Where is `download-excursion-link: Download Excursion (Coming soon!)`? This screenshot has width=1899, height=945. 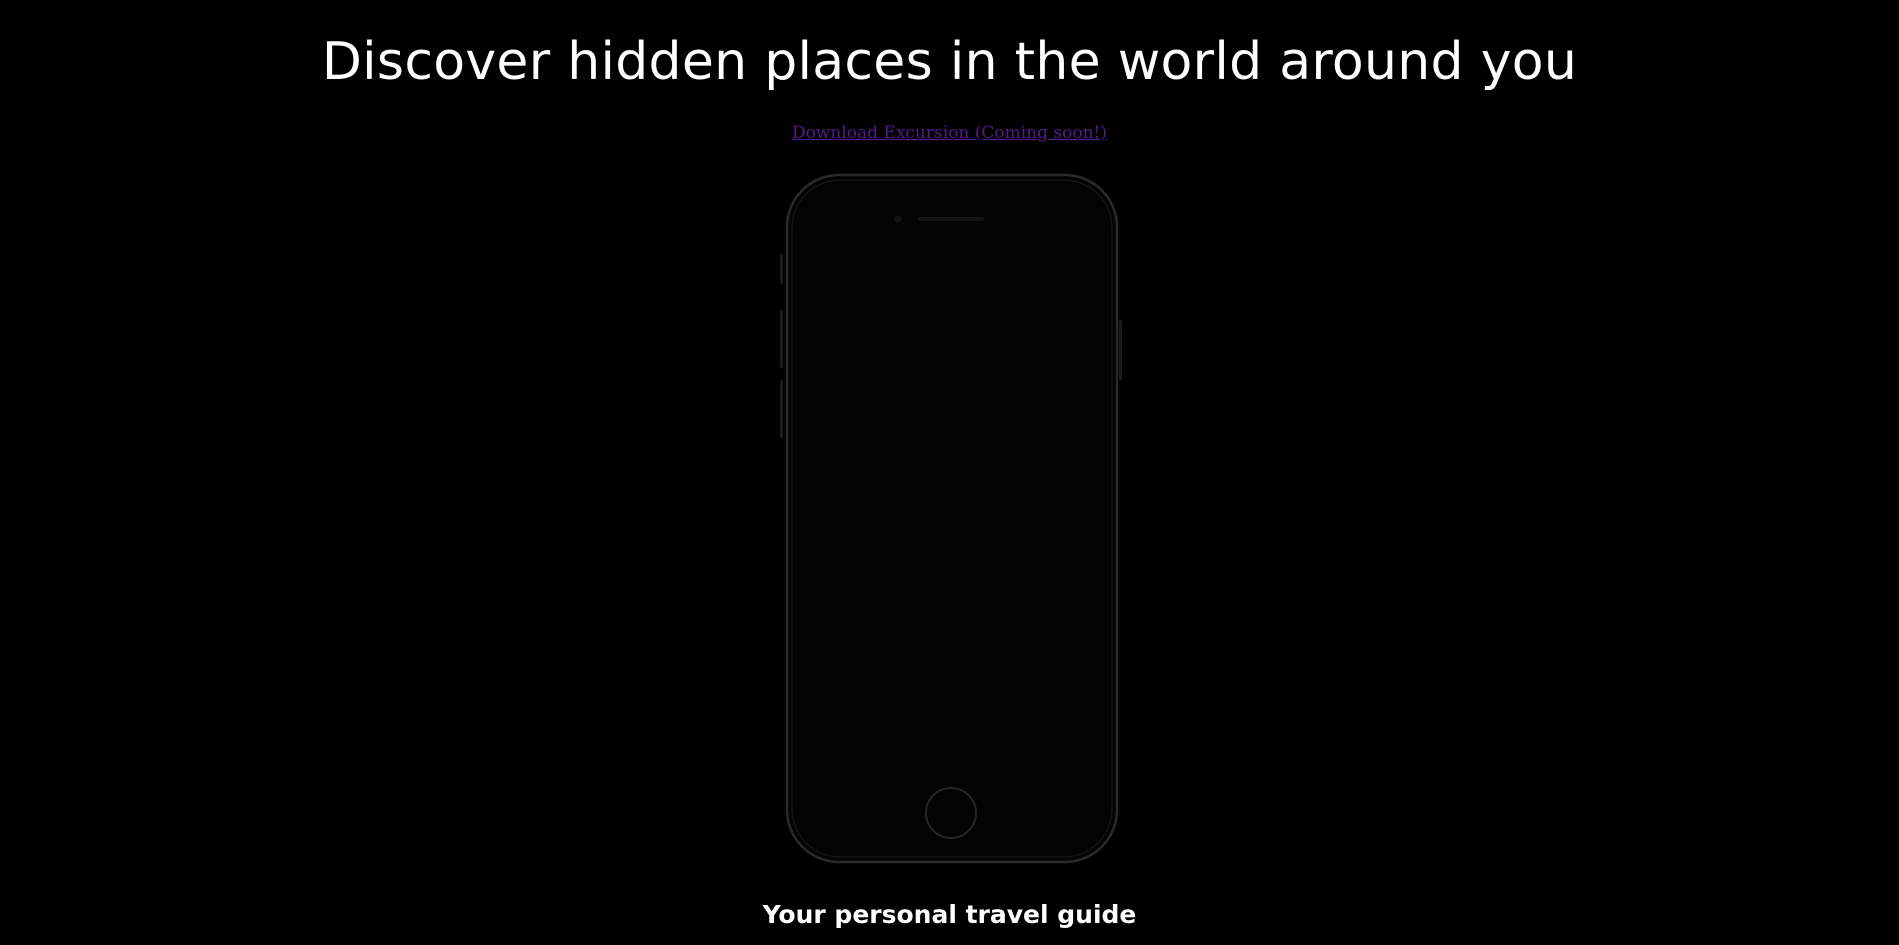 download-excursion-link: Download Excursion (Coming soon!) is located at coordinates (949, 133).